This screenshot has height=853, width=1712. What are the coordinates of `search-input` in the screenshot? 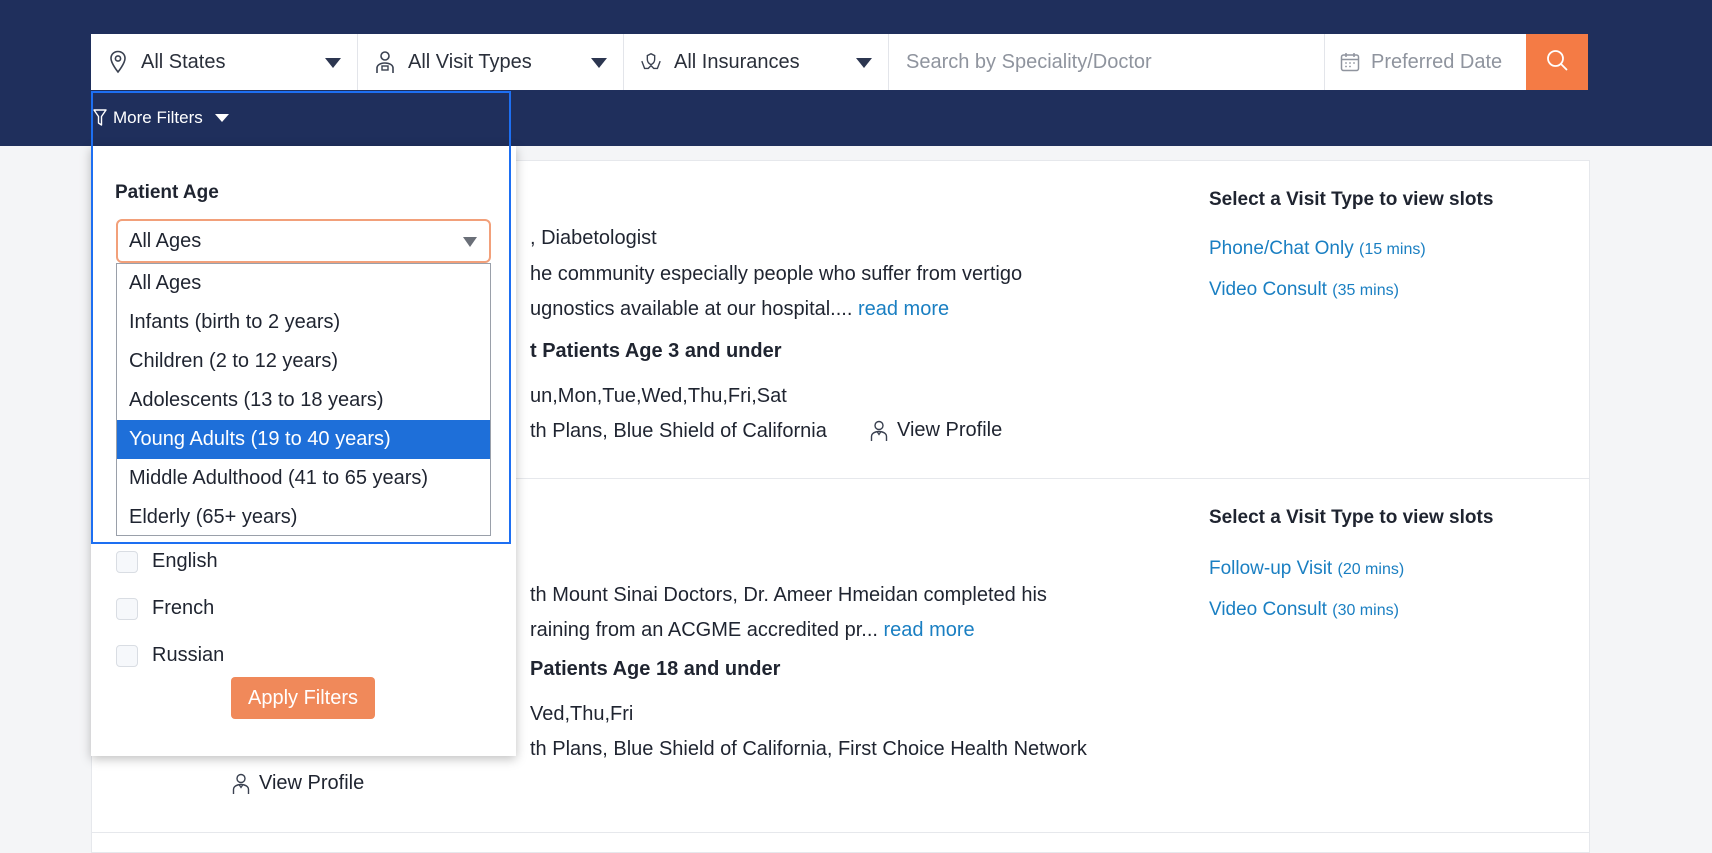 It's located at (1106, 62).